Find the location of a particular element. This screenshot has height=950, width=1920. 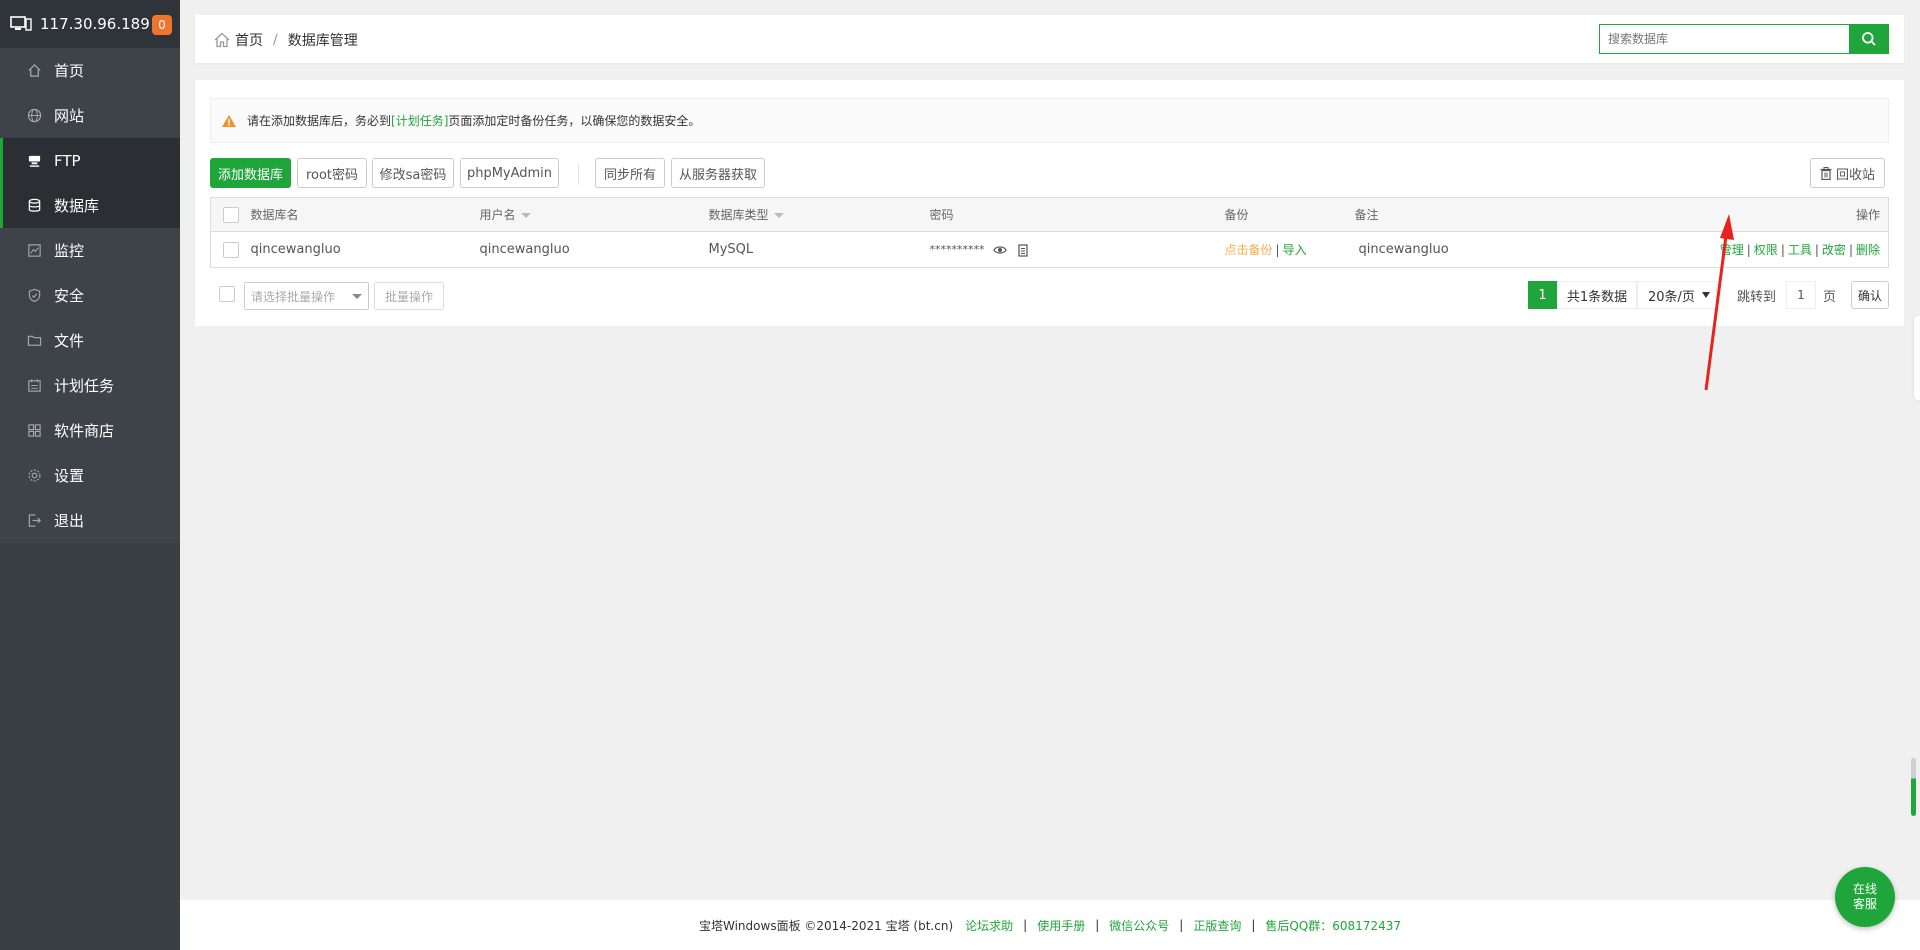

root-password-button: root密码 is located at coordinates (332, 173).